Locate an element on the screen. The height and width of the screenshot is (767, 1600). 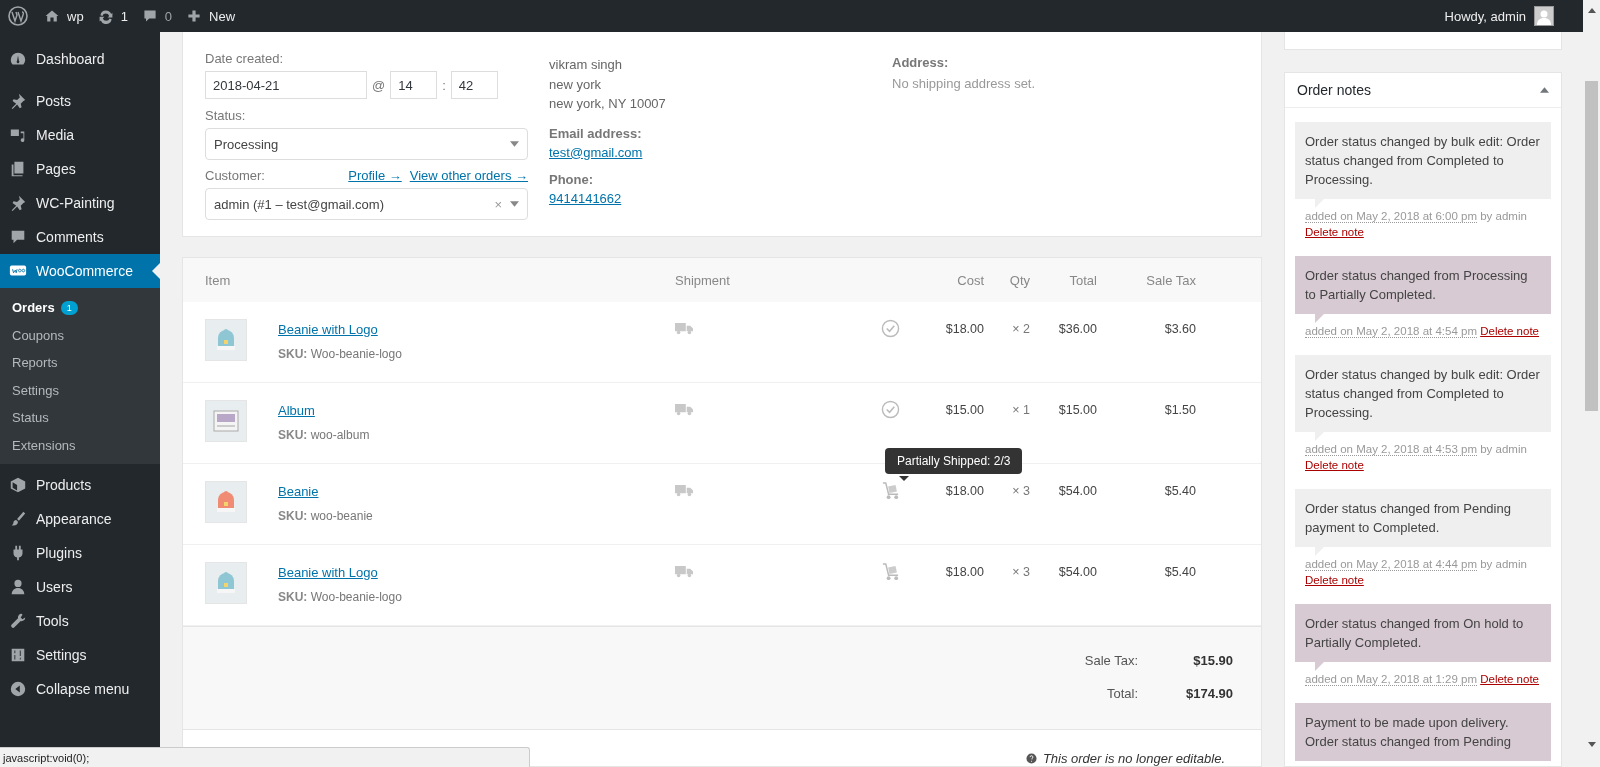
menu-item: WC-Painting is located at coordinates (80, 203).